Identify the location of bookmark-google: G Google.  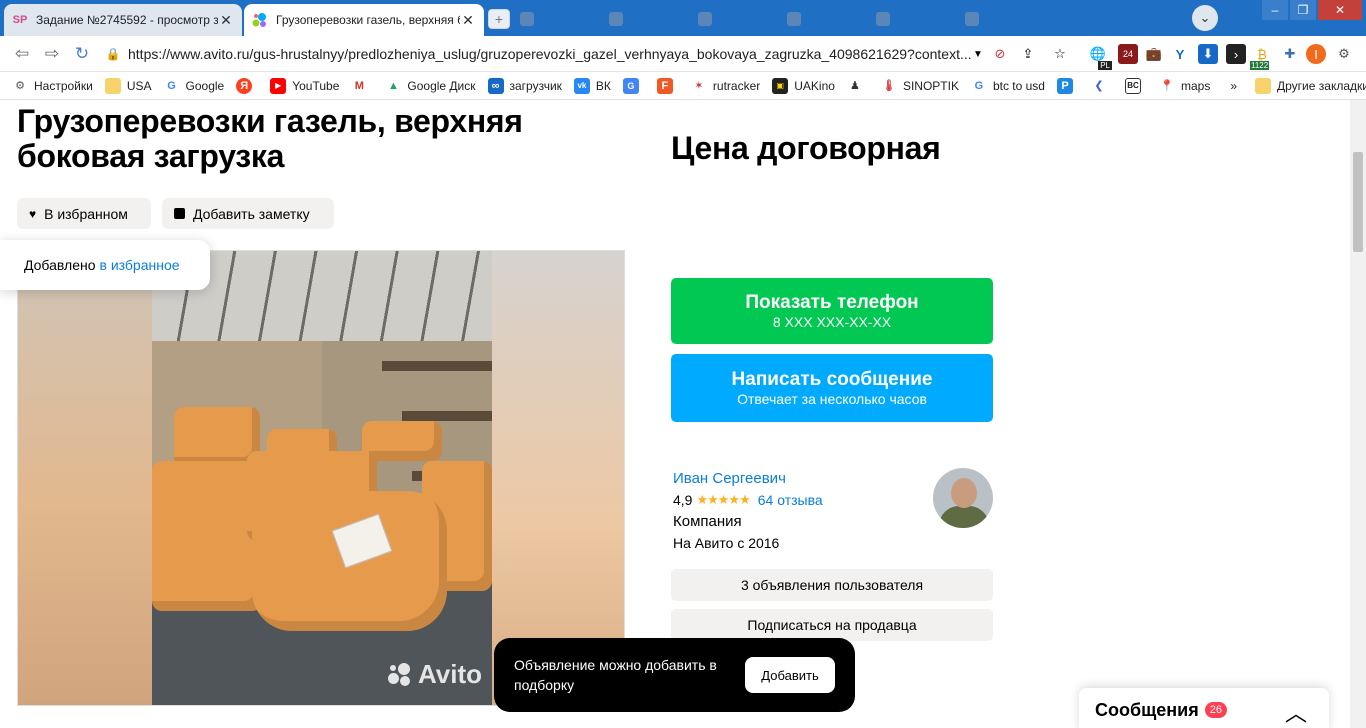
(194, 86).